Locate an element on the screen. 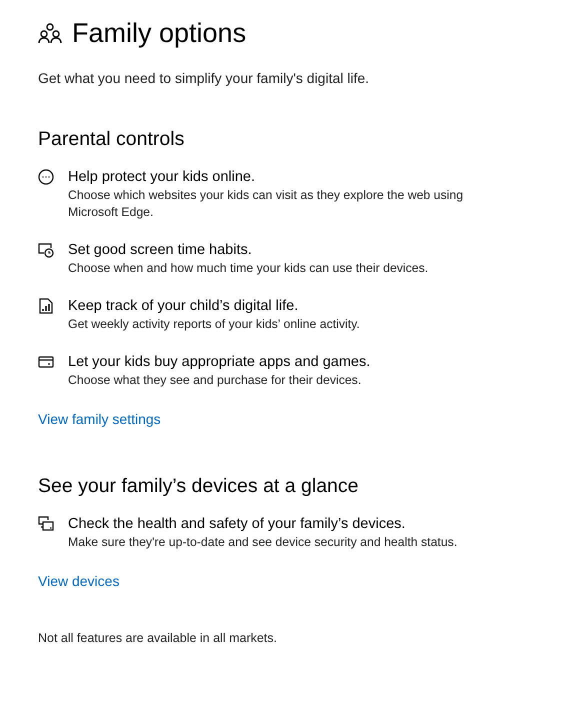 The width and height of the screenshot is (571, 711). card-icon is located at coordinates (46, 362).